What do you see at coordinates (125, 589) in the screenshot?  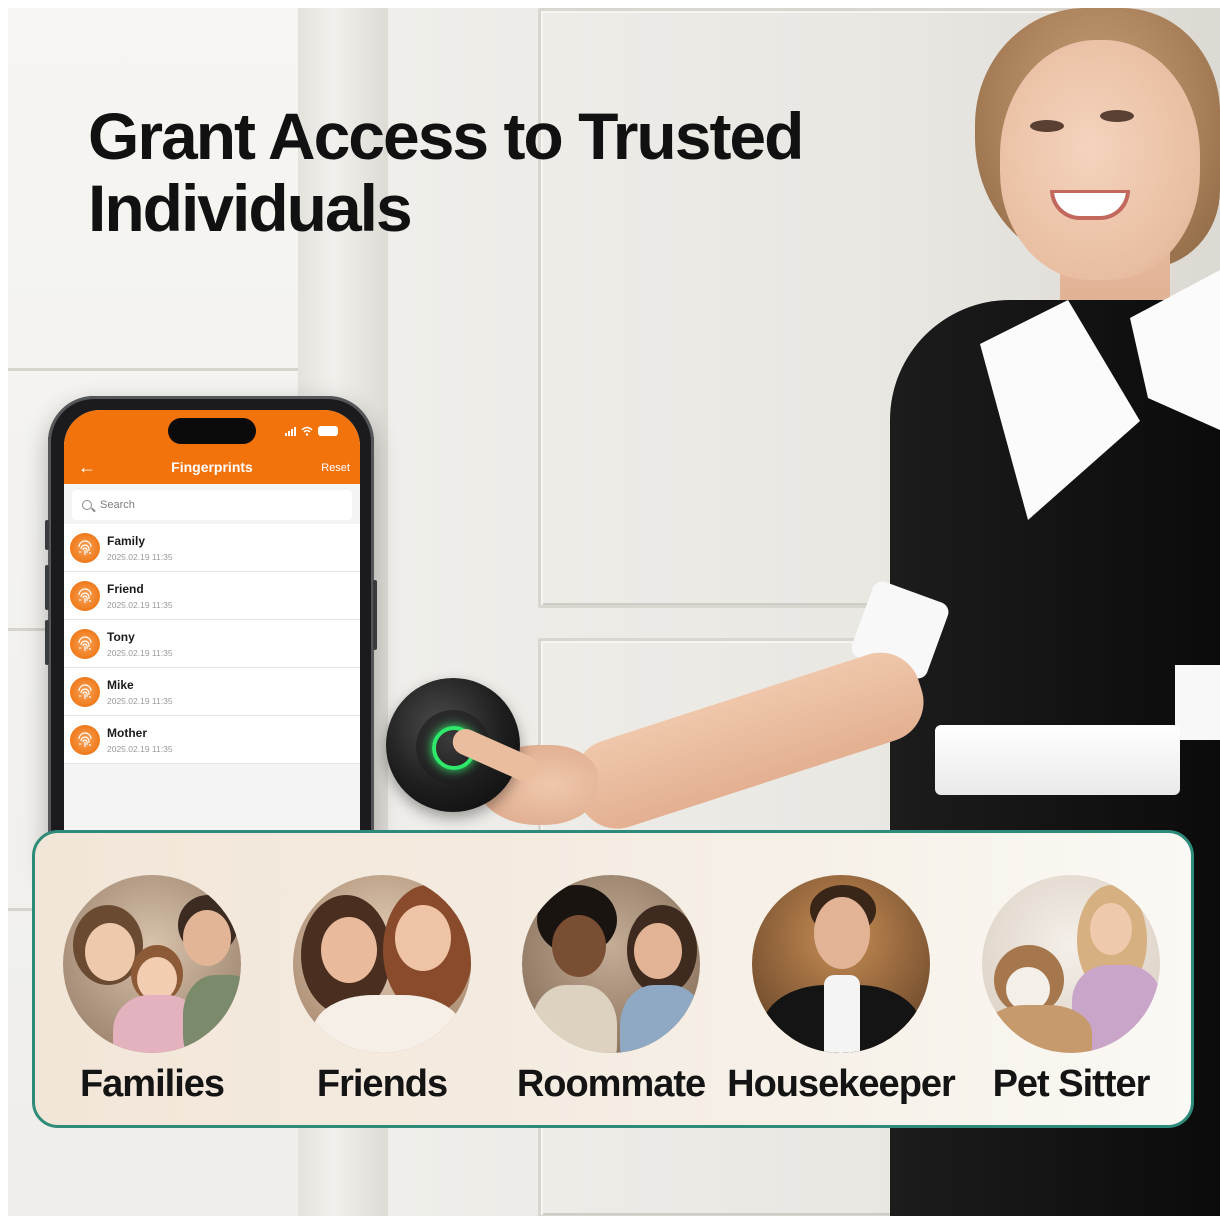 I see `fingerprint-name: Friend` at bounding box center [125, 589].